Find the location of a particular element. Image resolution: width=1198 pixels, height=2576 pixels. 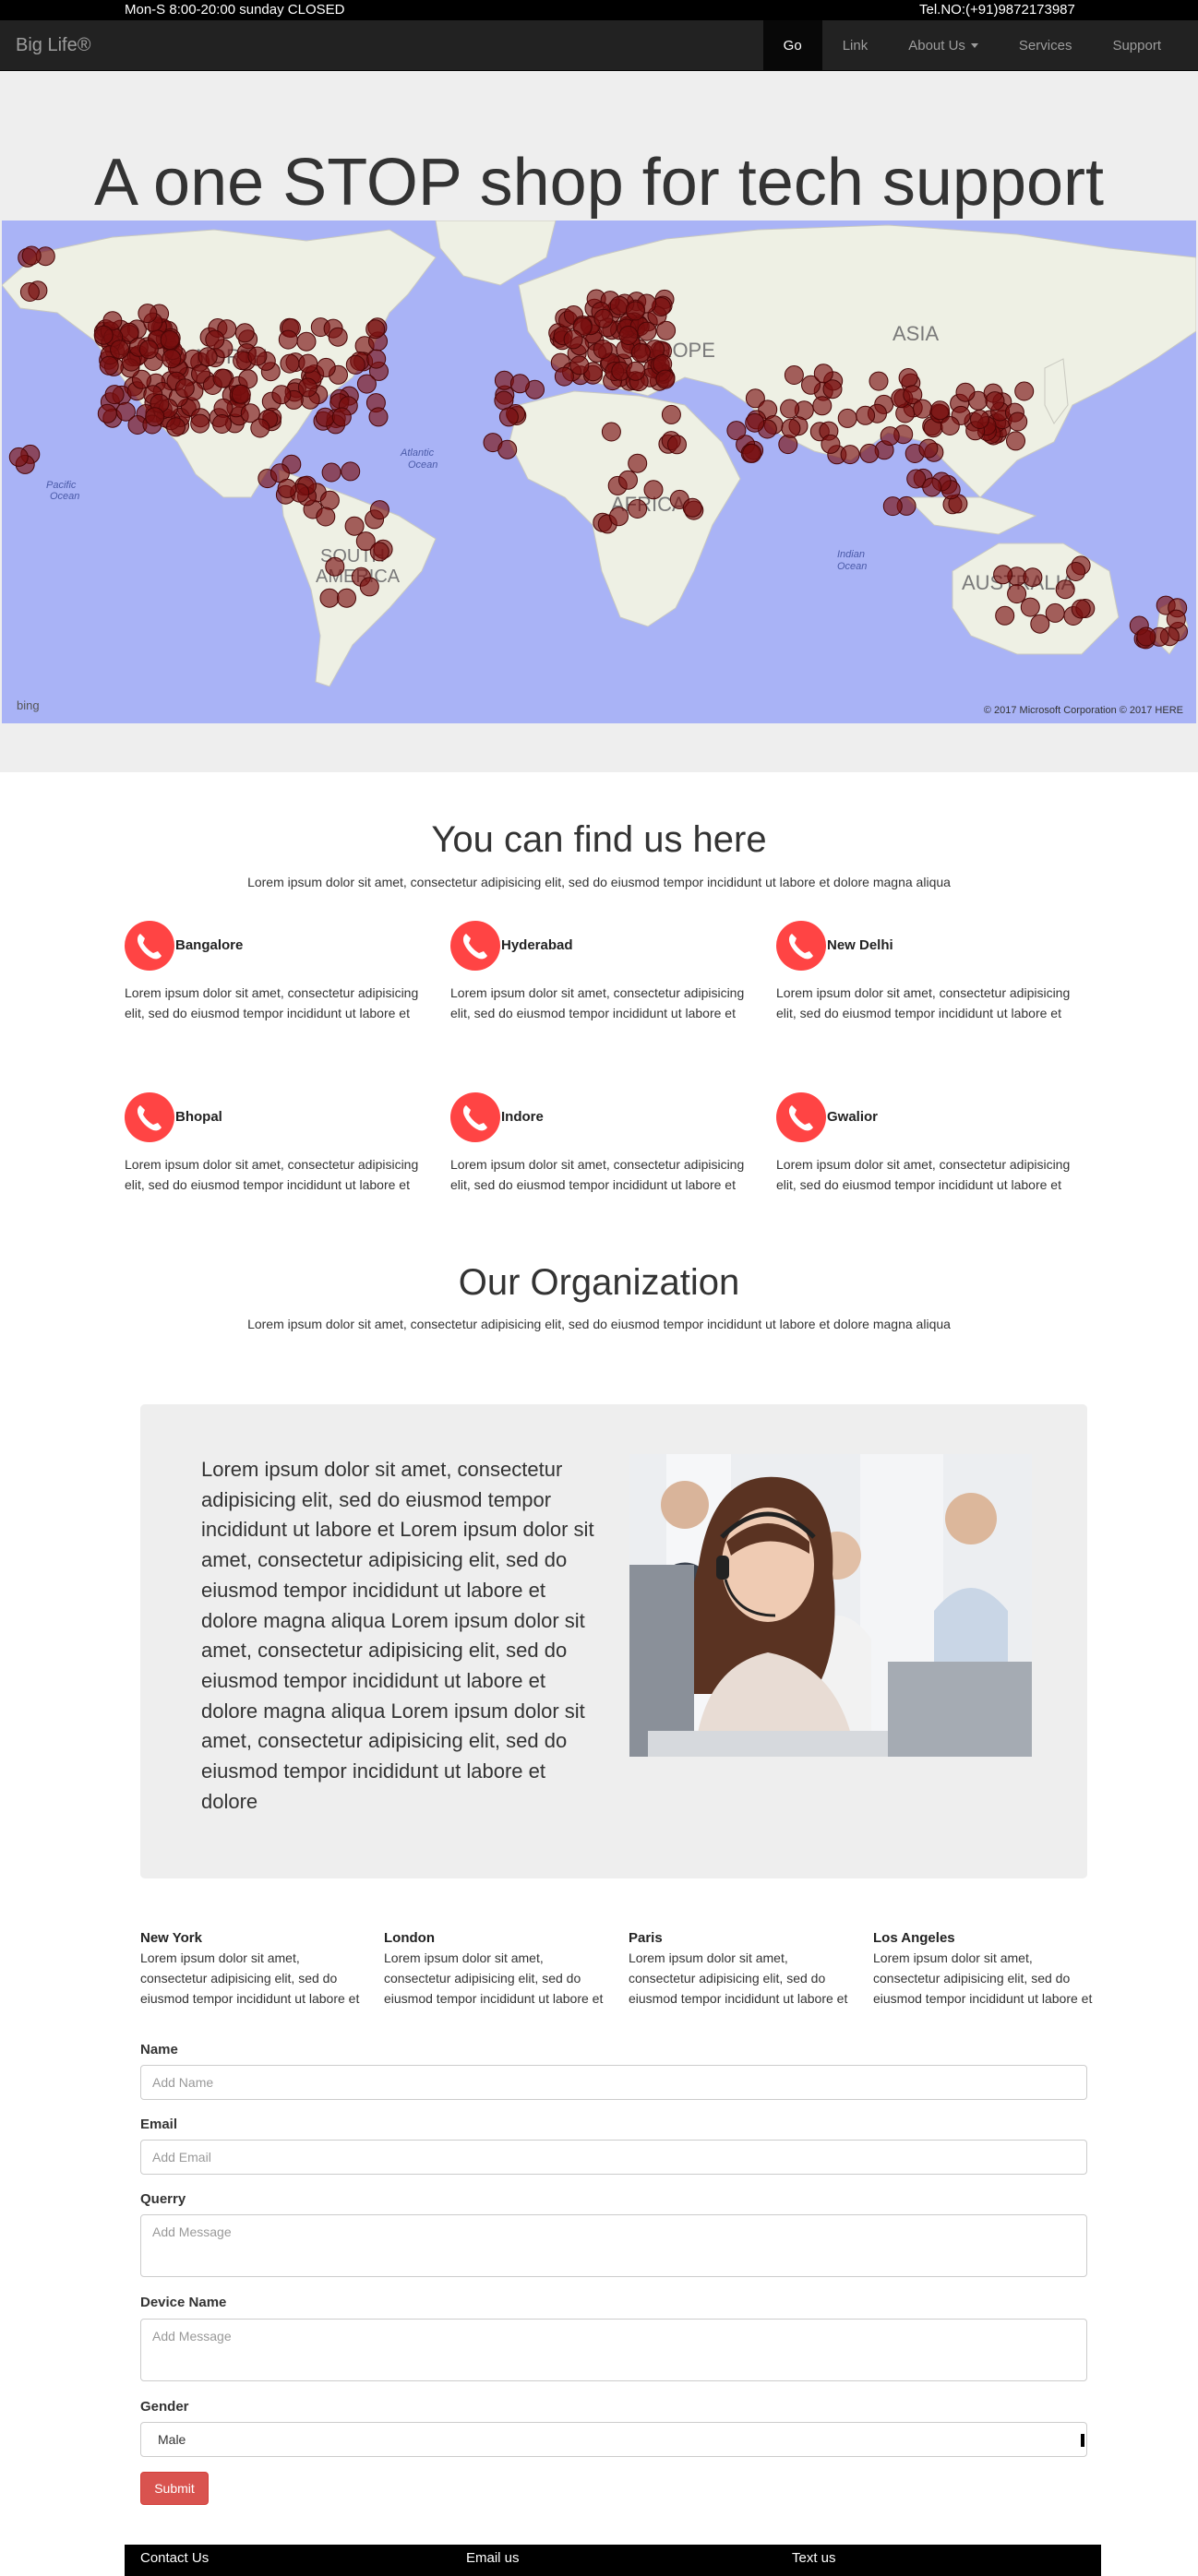

name-input: Add Name is located at coordinates (613, 2083).